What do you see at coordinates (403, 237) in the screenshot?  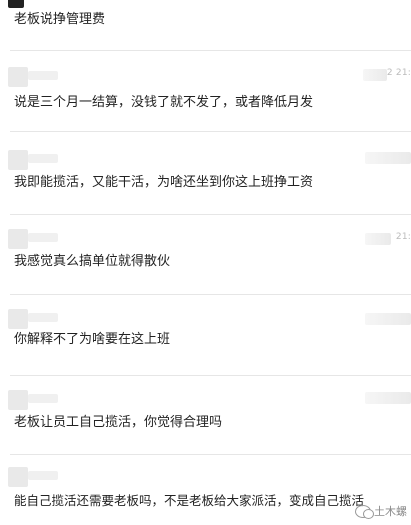 I see `timestamp: 21:` at bounding box center [403, 237].